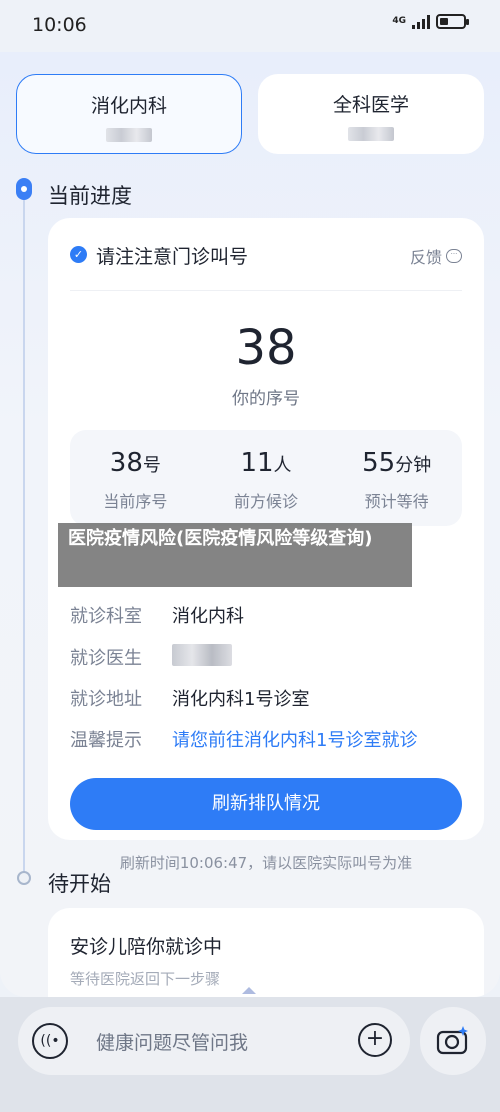  Describe the element at coordinates (128, 106) in the screenshot. I see `tab-dept-gastro-label: 消化内科` at that location.